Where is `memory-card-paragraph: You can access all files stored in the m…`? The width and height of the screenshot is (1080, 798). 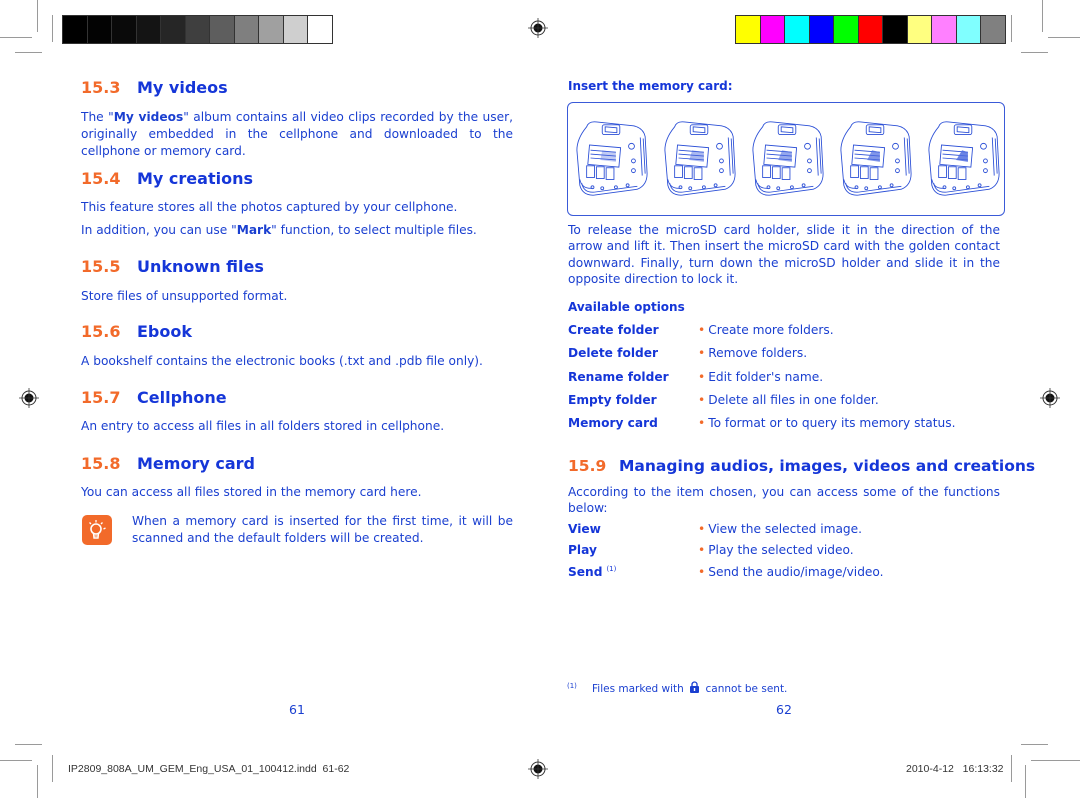 memory-card-paragraph: You can access all files stored in the m… is located at coordinates (251, 492).